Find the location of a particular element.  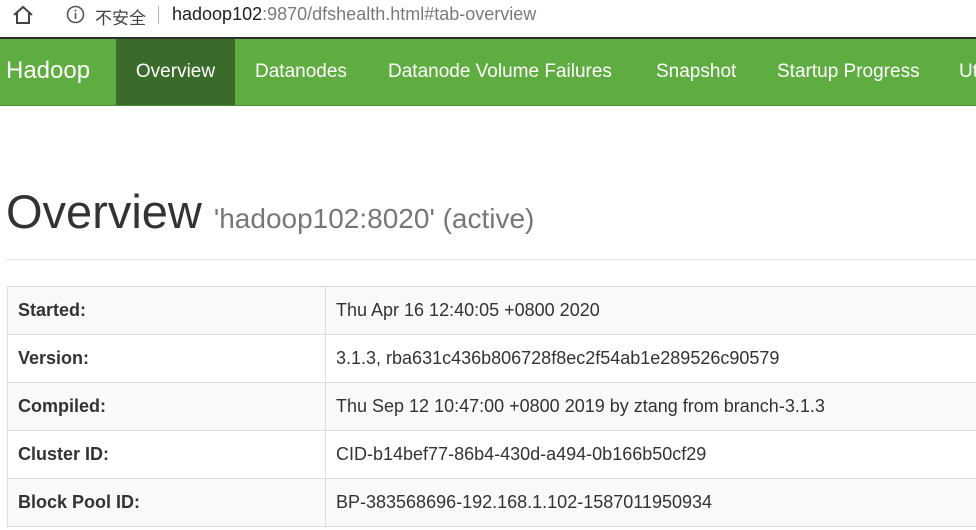

url-host: hadoop102 is located at coordinates (217, 14).